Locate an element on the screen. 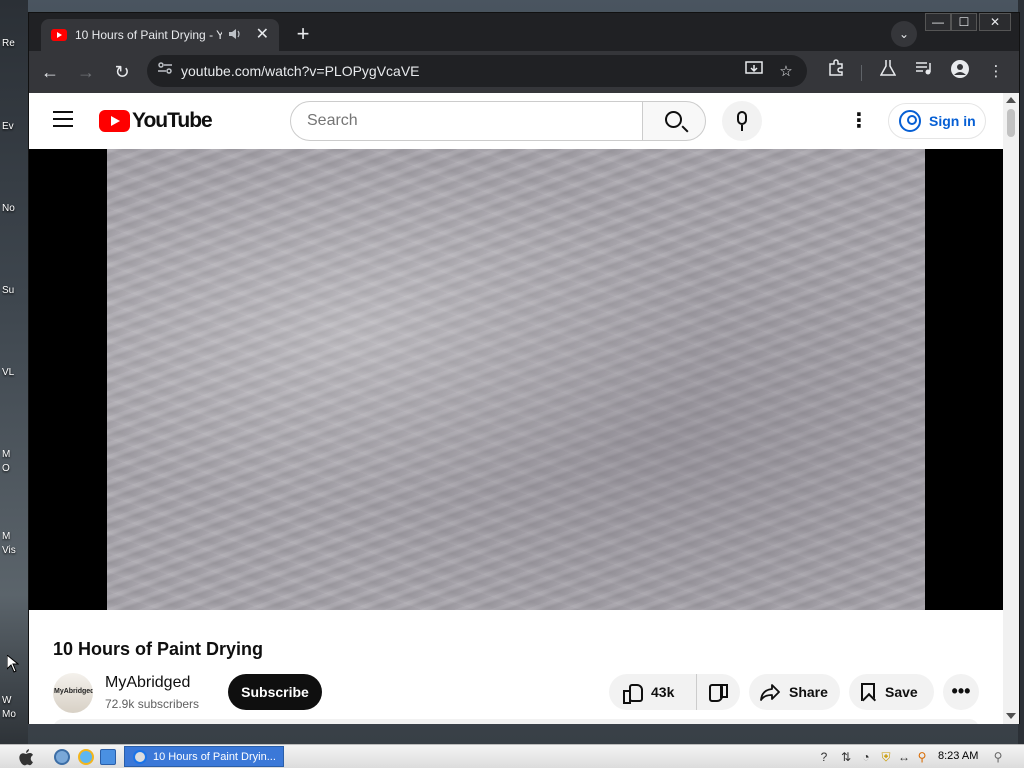 This screenshot has height=768, width=1024. desktop-icon-label: Su is located at coordinates (14, 290).